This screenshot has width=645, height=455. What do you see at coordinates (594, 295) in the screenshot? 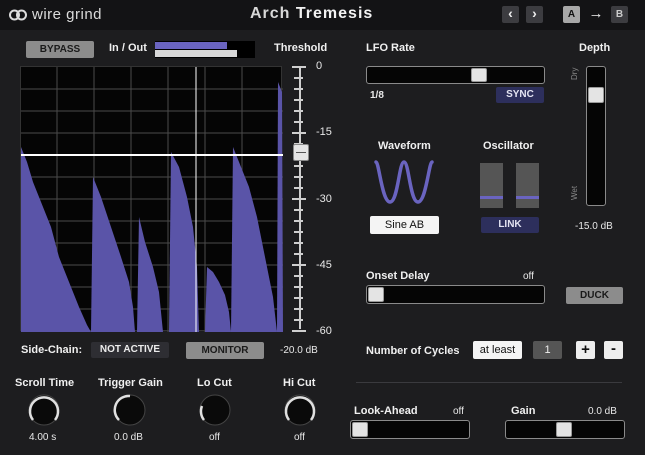
I see `duck-button: DUCK` at bounding box center [594, 295].